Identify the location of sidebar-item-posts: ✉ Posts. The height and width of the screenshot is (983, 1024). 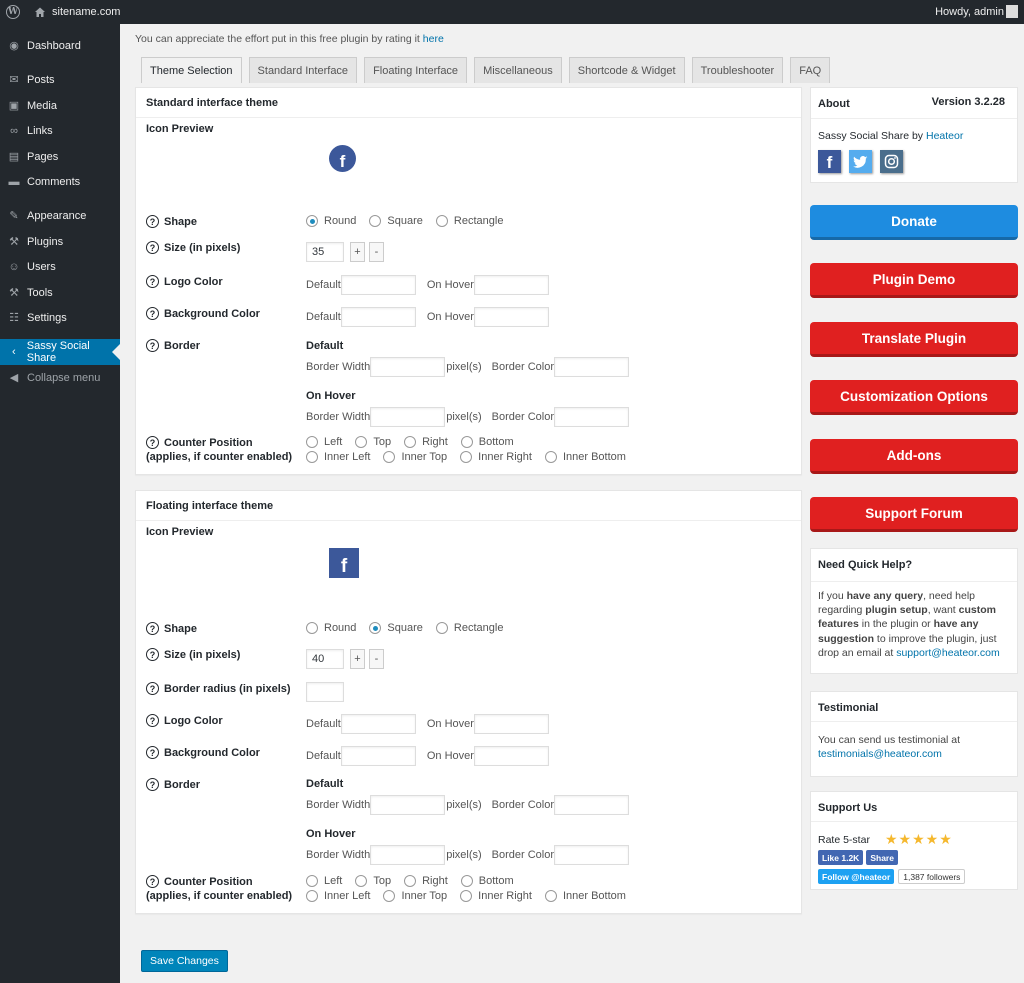
(60, 80).